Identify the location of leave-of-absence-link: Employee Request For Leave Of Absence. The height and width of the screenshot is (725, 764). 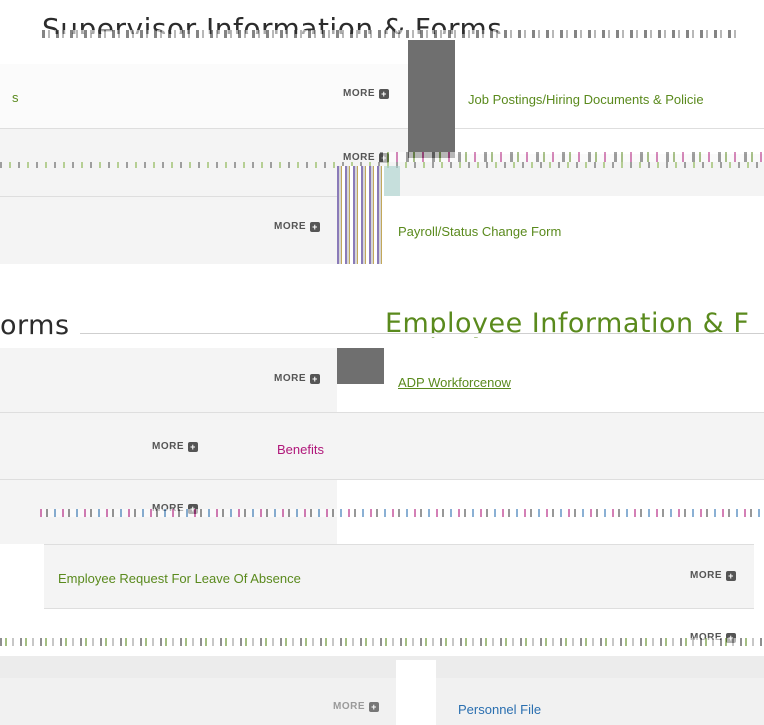
(179, 578).